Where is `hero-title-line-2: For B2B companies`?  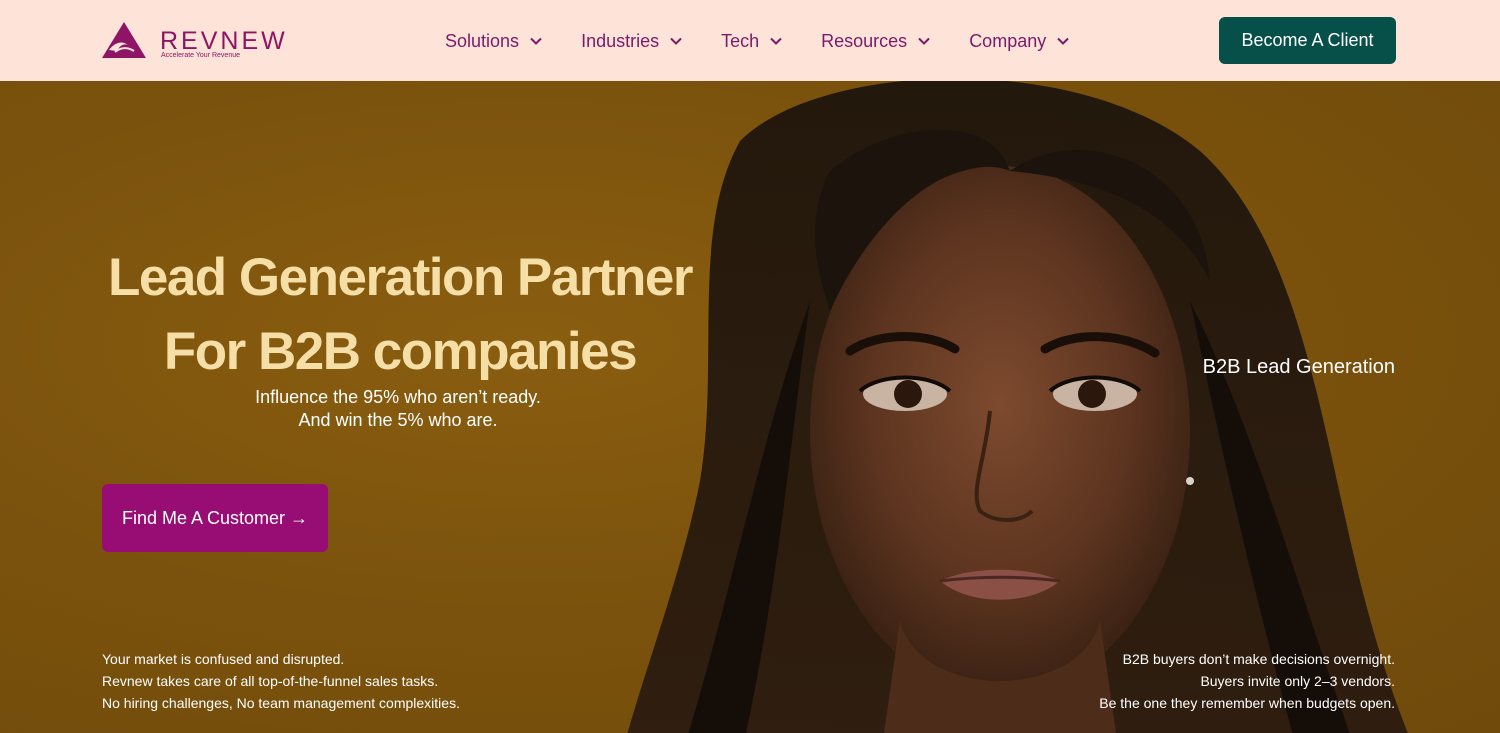 hero-title-line-2: For B2B companies is located at coordinates (400, 351).